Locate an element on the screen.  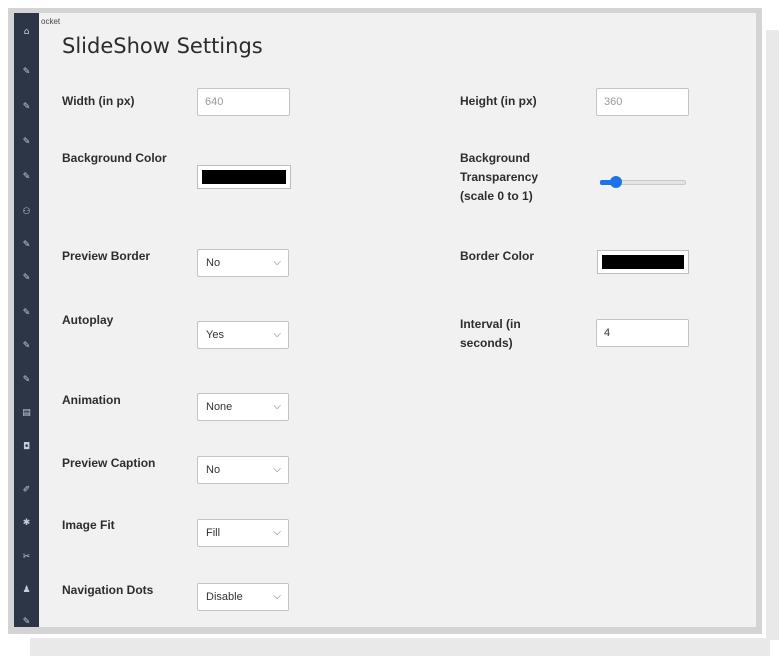
media-icon: ◘ is located at coordinates (26, 447).